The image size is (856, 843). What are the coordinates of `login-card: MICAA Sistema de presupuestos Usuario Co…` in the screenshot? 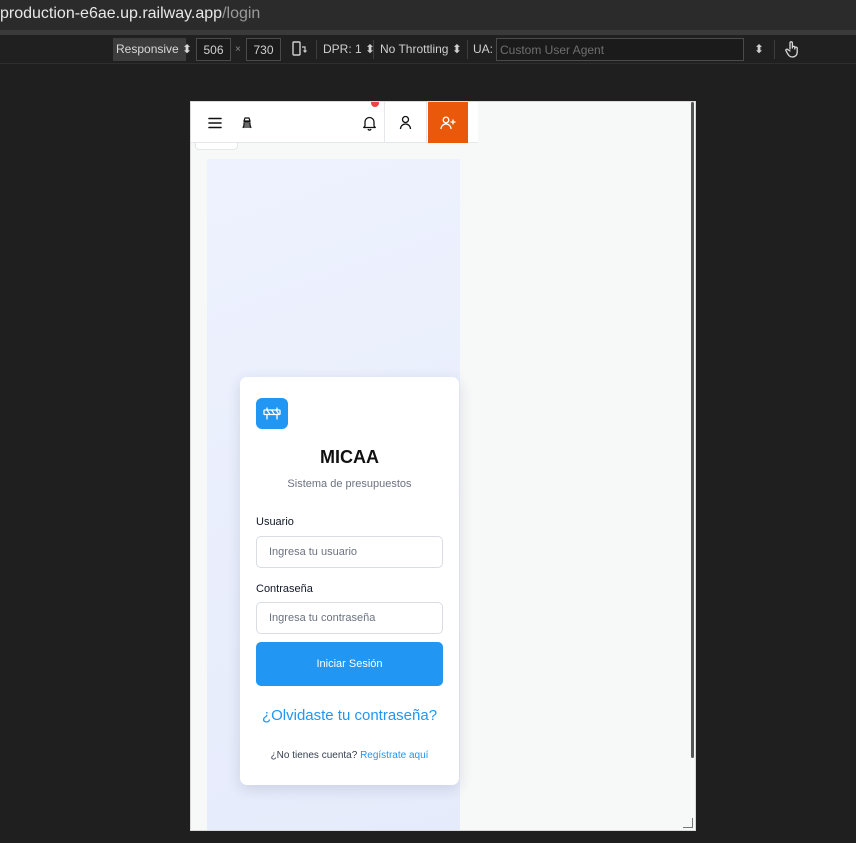 It's located at (349, 581).